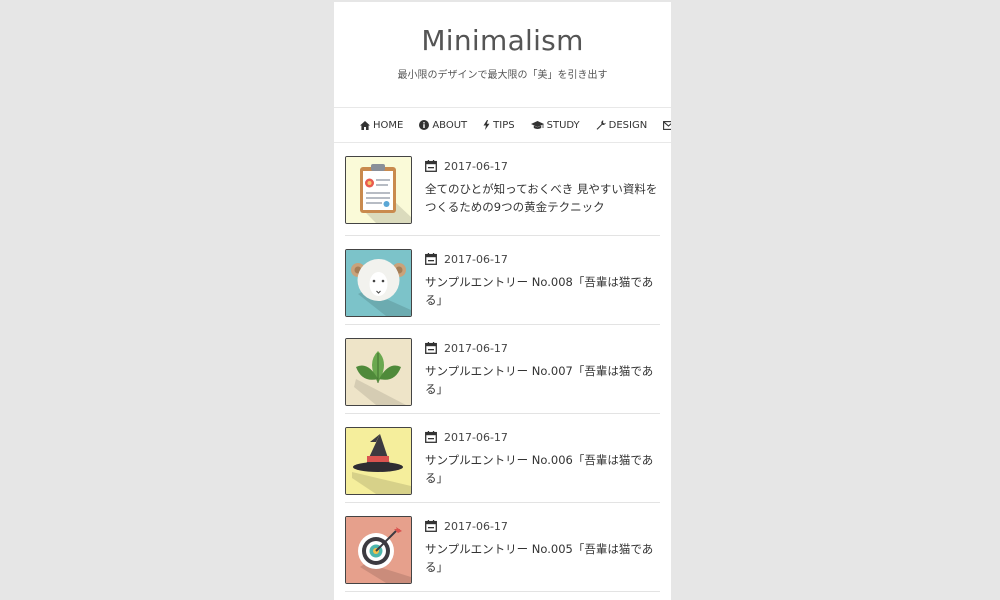 The width and height of the screenshot is (1000, 600). I want to click on global-nav: HOME ABOUT TIPS STUDY DESIGN, so click(502, 125).